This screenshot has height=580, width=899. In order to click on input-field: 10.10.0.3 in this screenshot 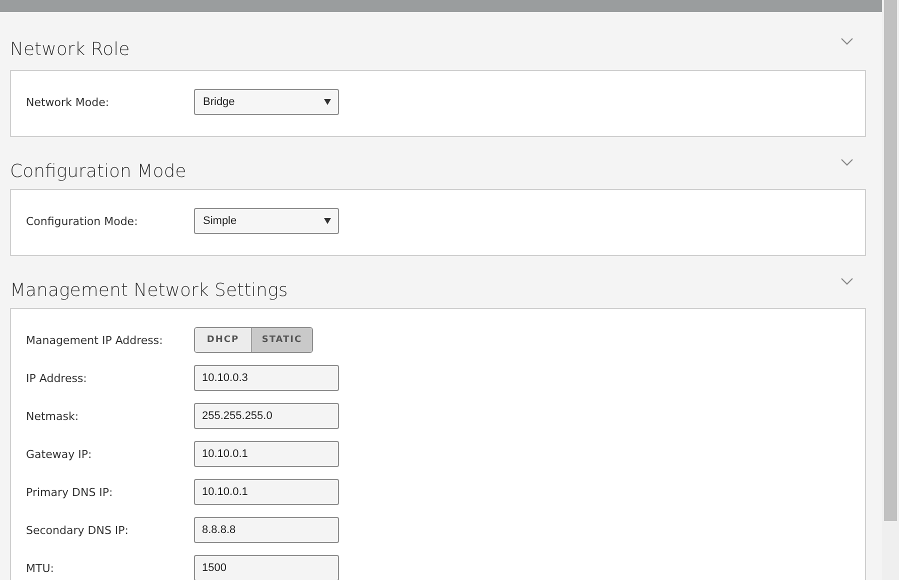, I will do `click(266, 378)`.